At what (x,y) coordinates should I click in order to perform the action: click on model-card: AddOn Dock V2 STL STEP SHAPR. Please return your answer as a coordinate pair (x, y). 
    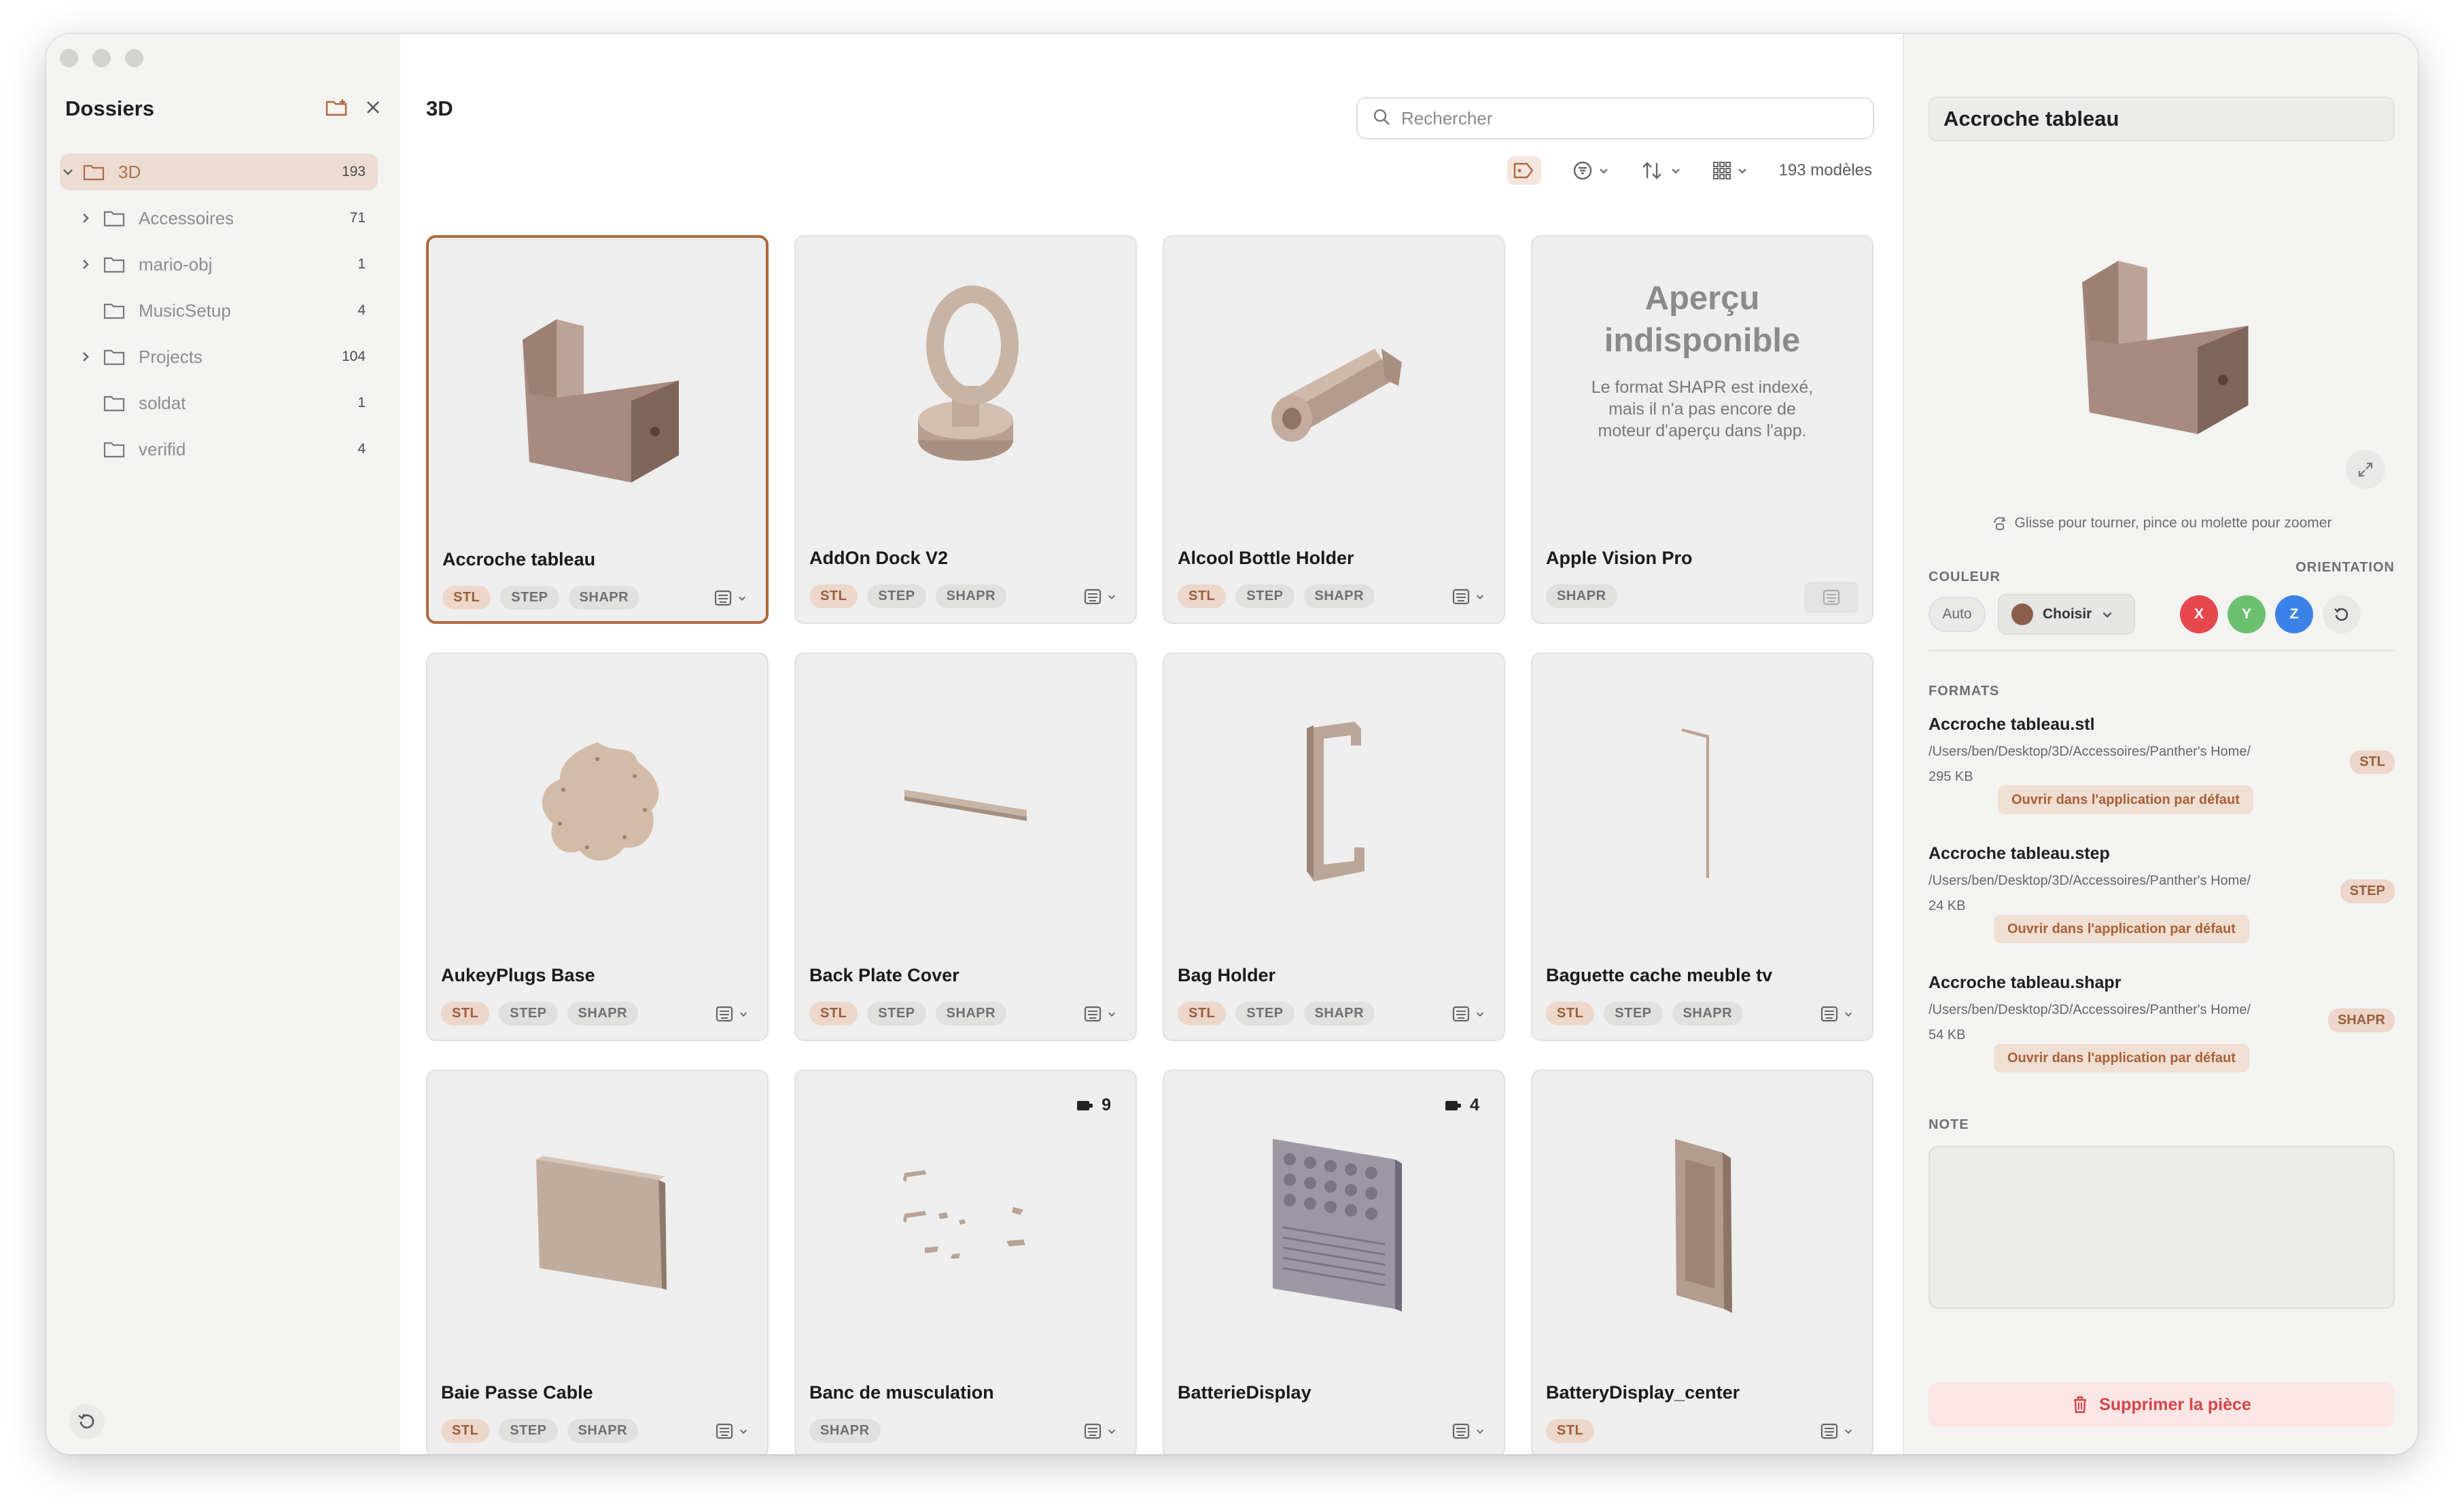
    Looking at the image, I should click on (965, 430).